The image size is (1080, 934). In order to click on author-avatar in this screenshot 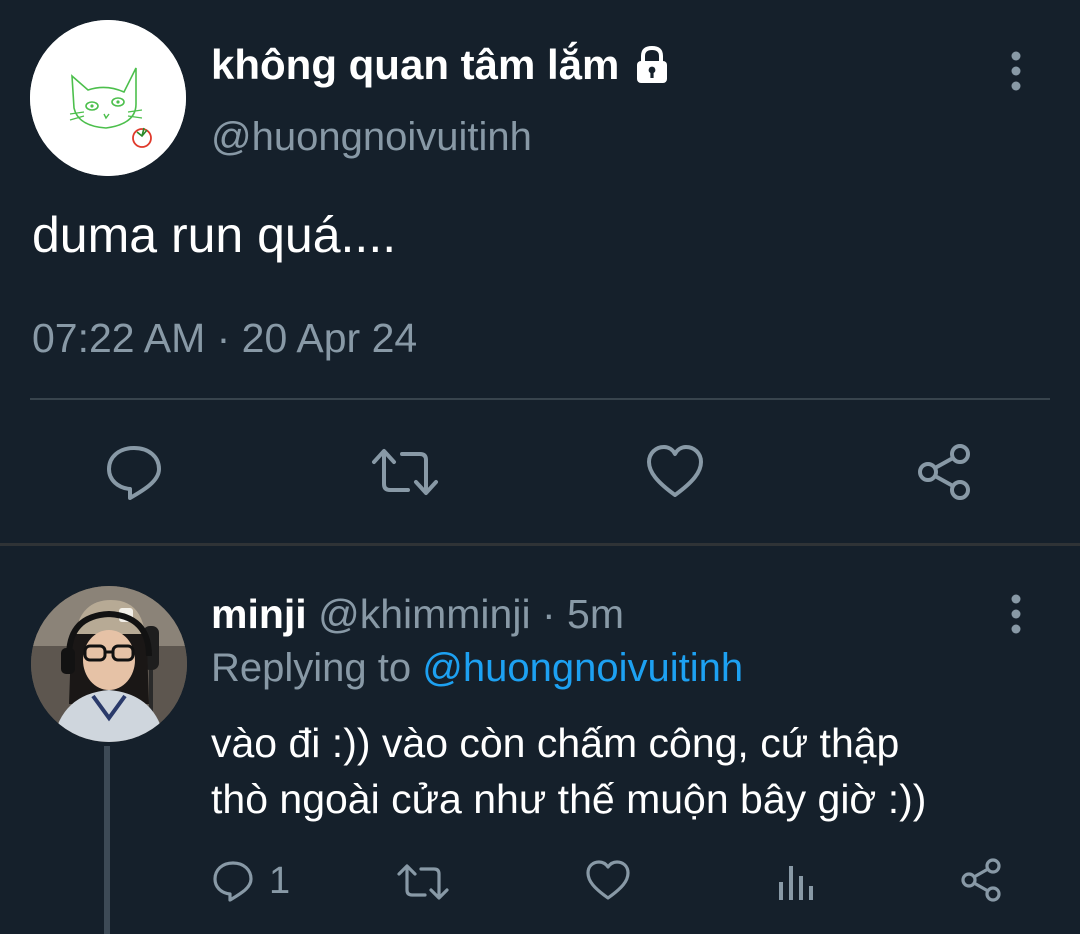, I will do `click(108, 98)`.